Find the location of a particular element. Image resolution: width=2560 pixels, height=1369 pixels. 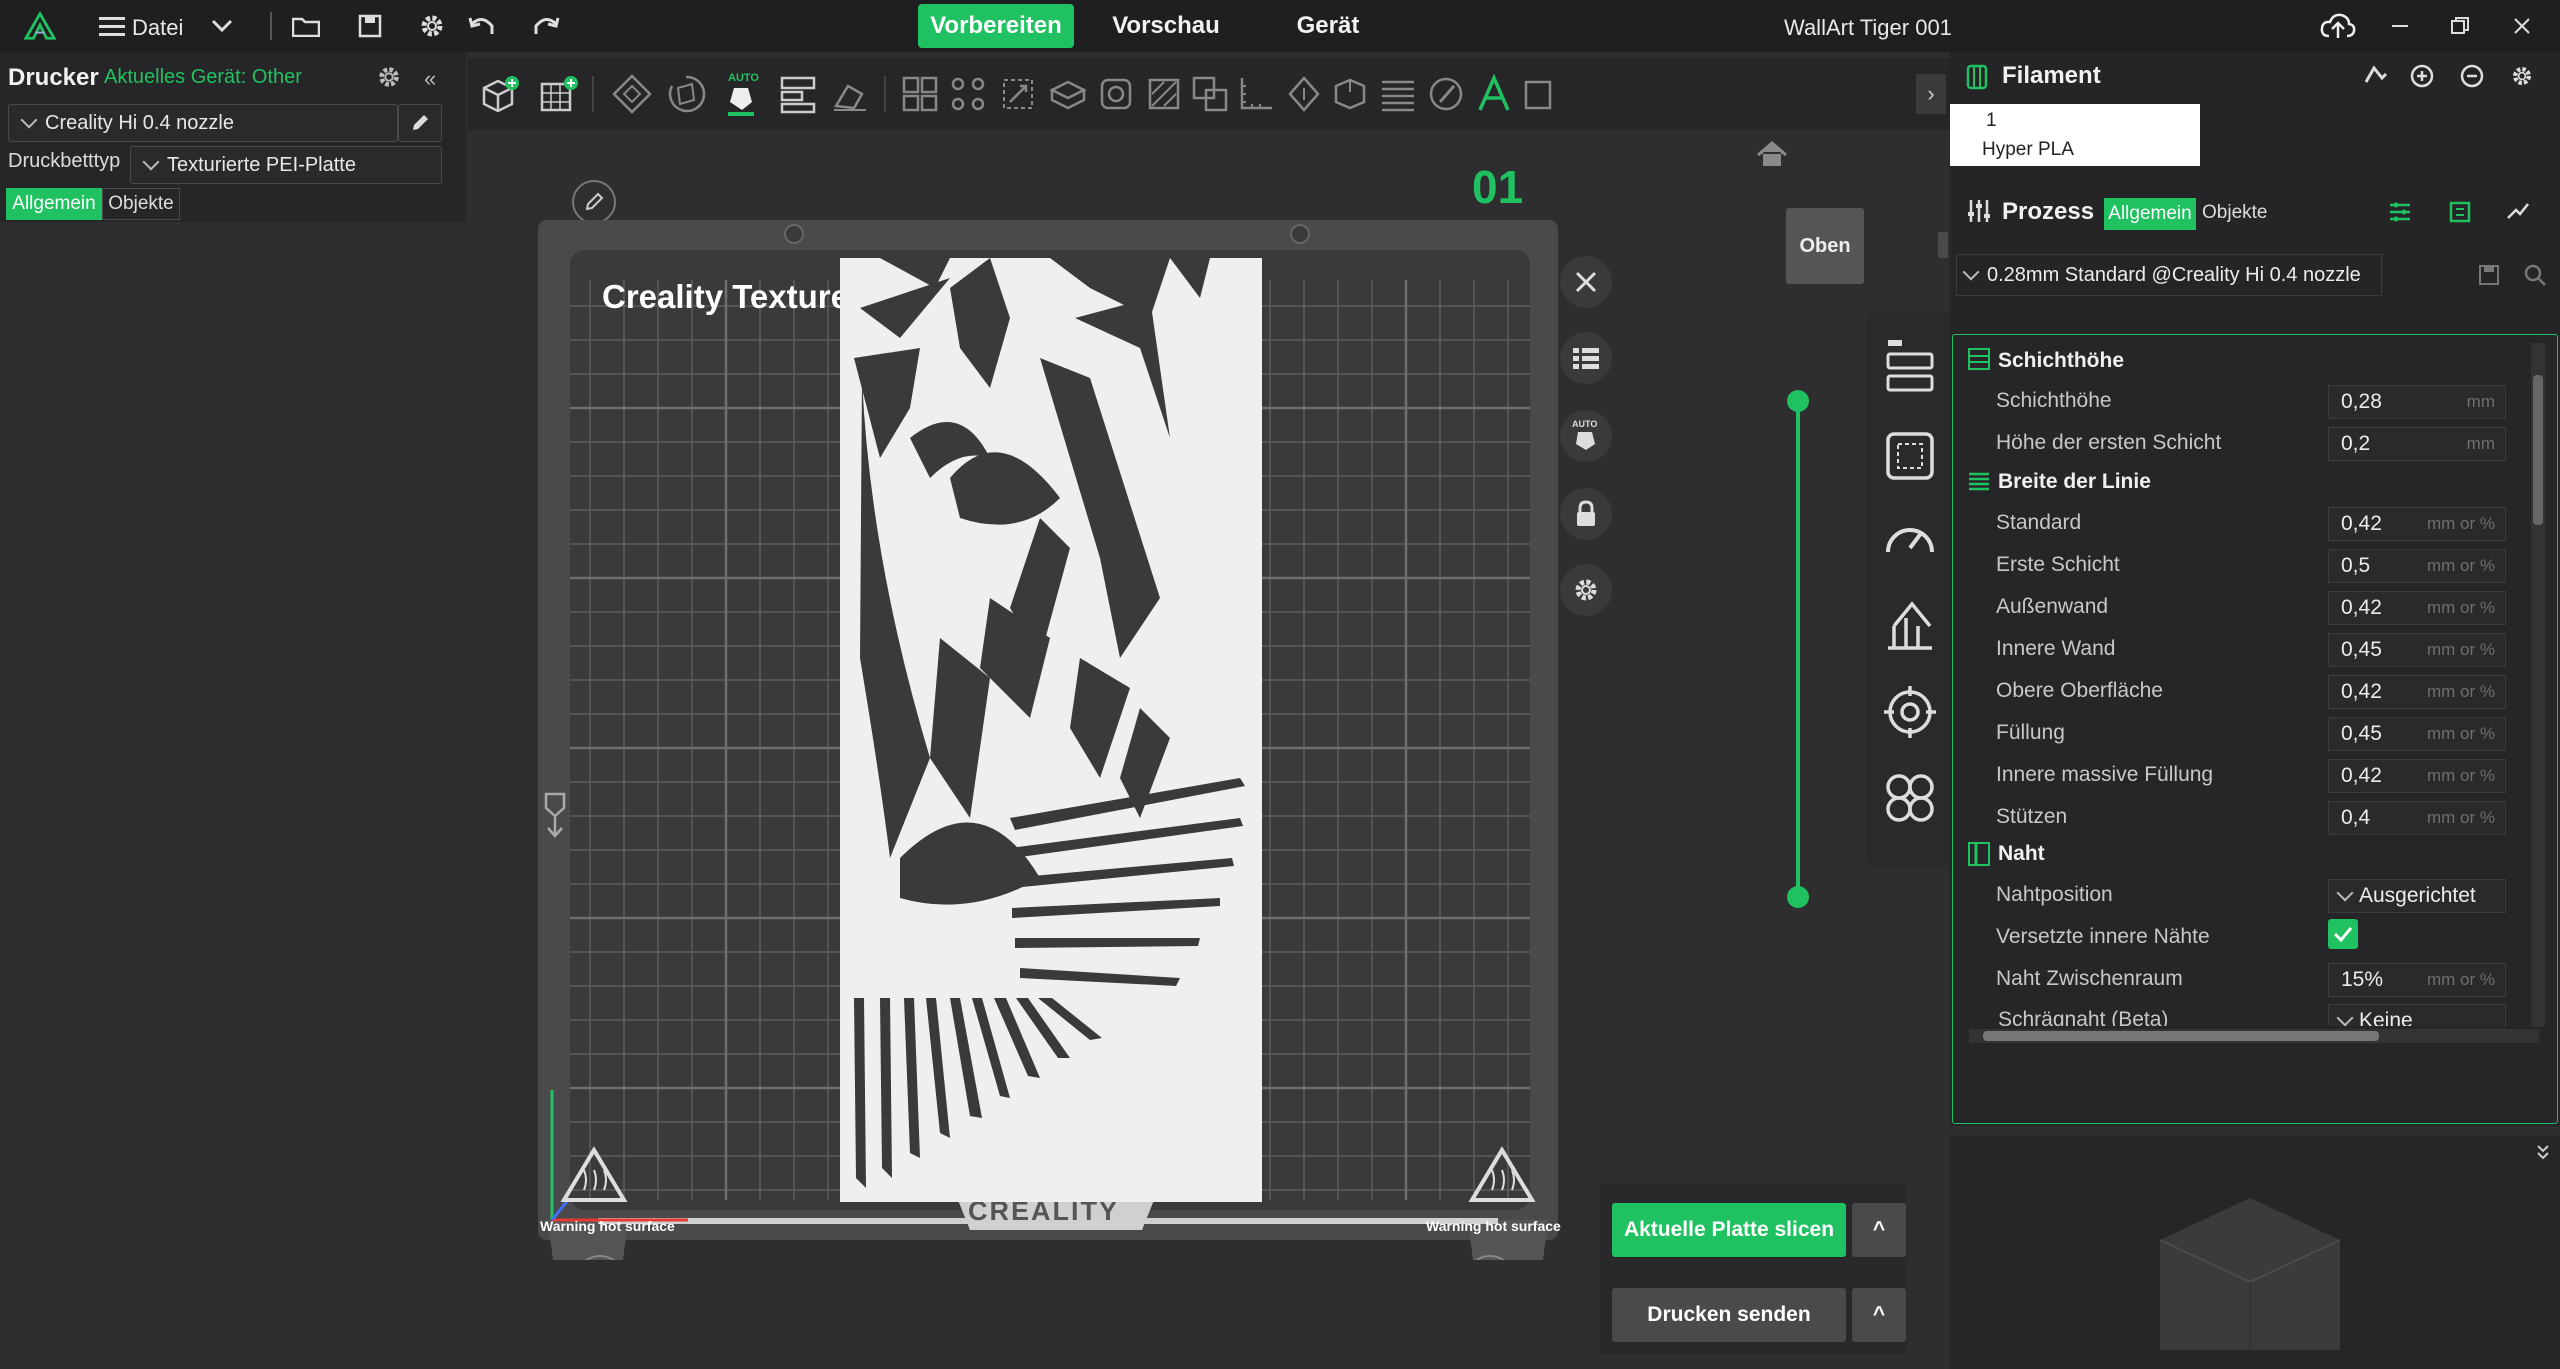

slice-plate-button: Aktuelle Platte slicen is located at coordinates (1729, 1230).